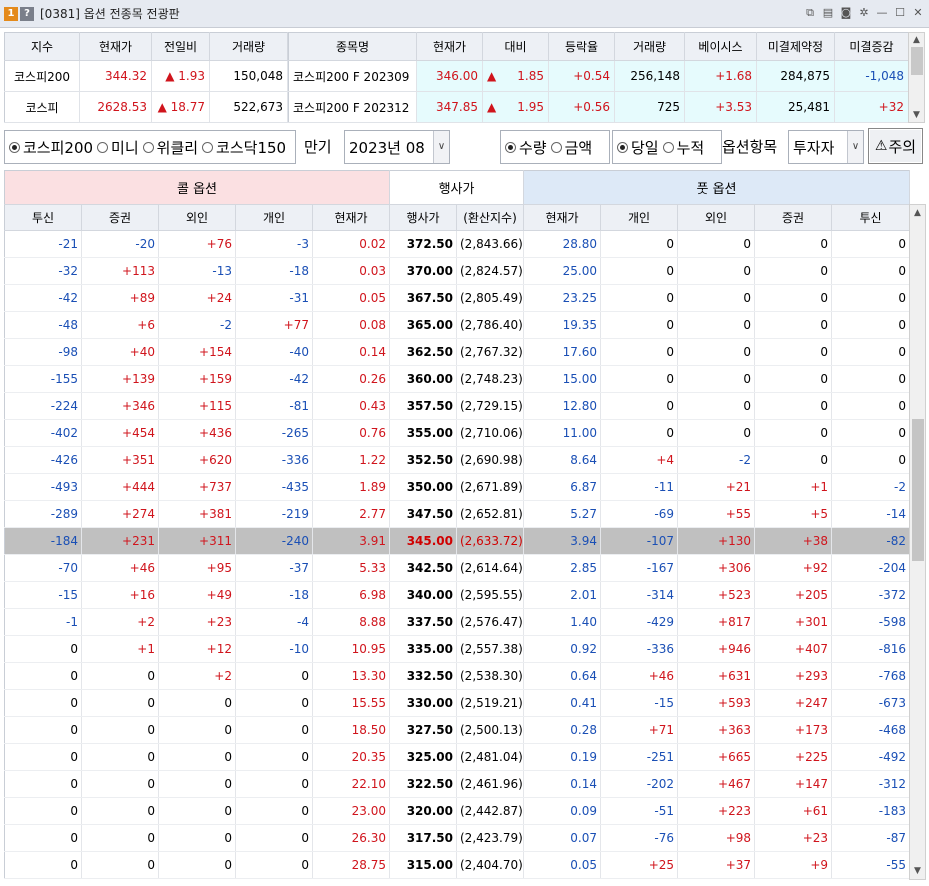 Image resolution: width=929 pixels, height=886 pixels. I want to click on cell-put-price: 19.35, so click(562, 325).